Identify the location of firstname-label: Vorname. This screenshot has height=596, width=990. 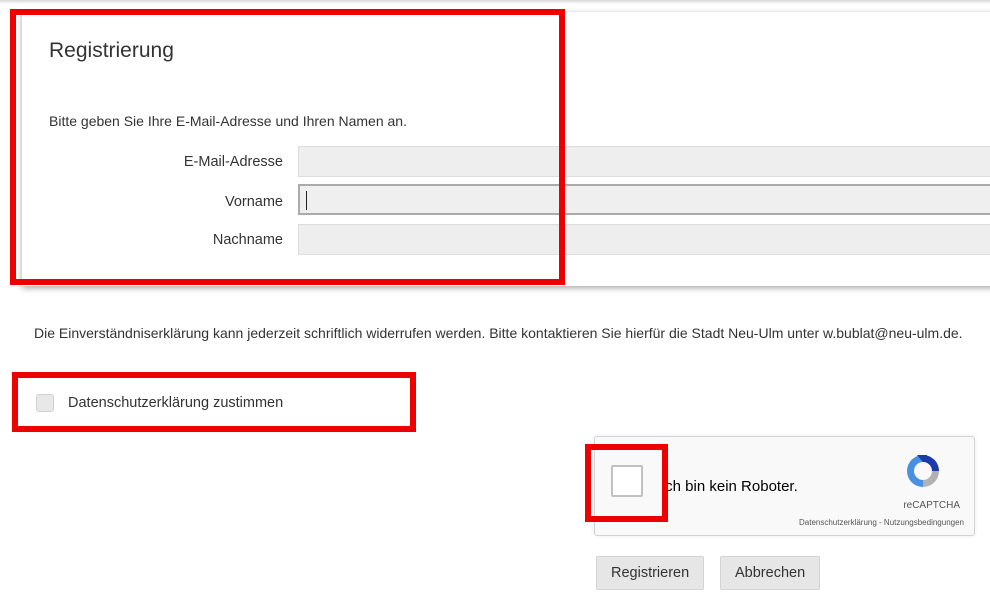
(253, 202).